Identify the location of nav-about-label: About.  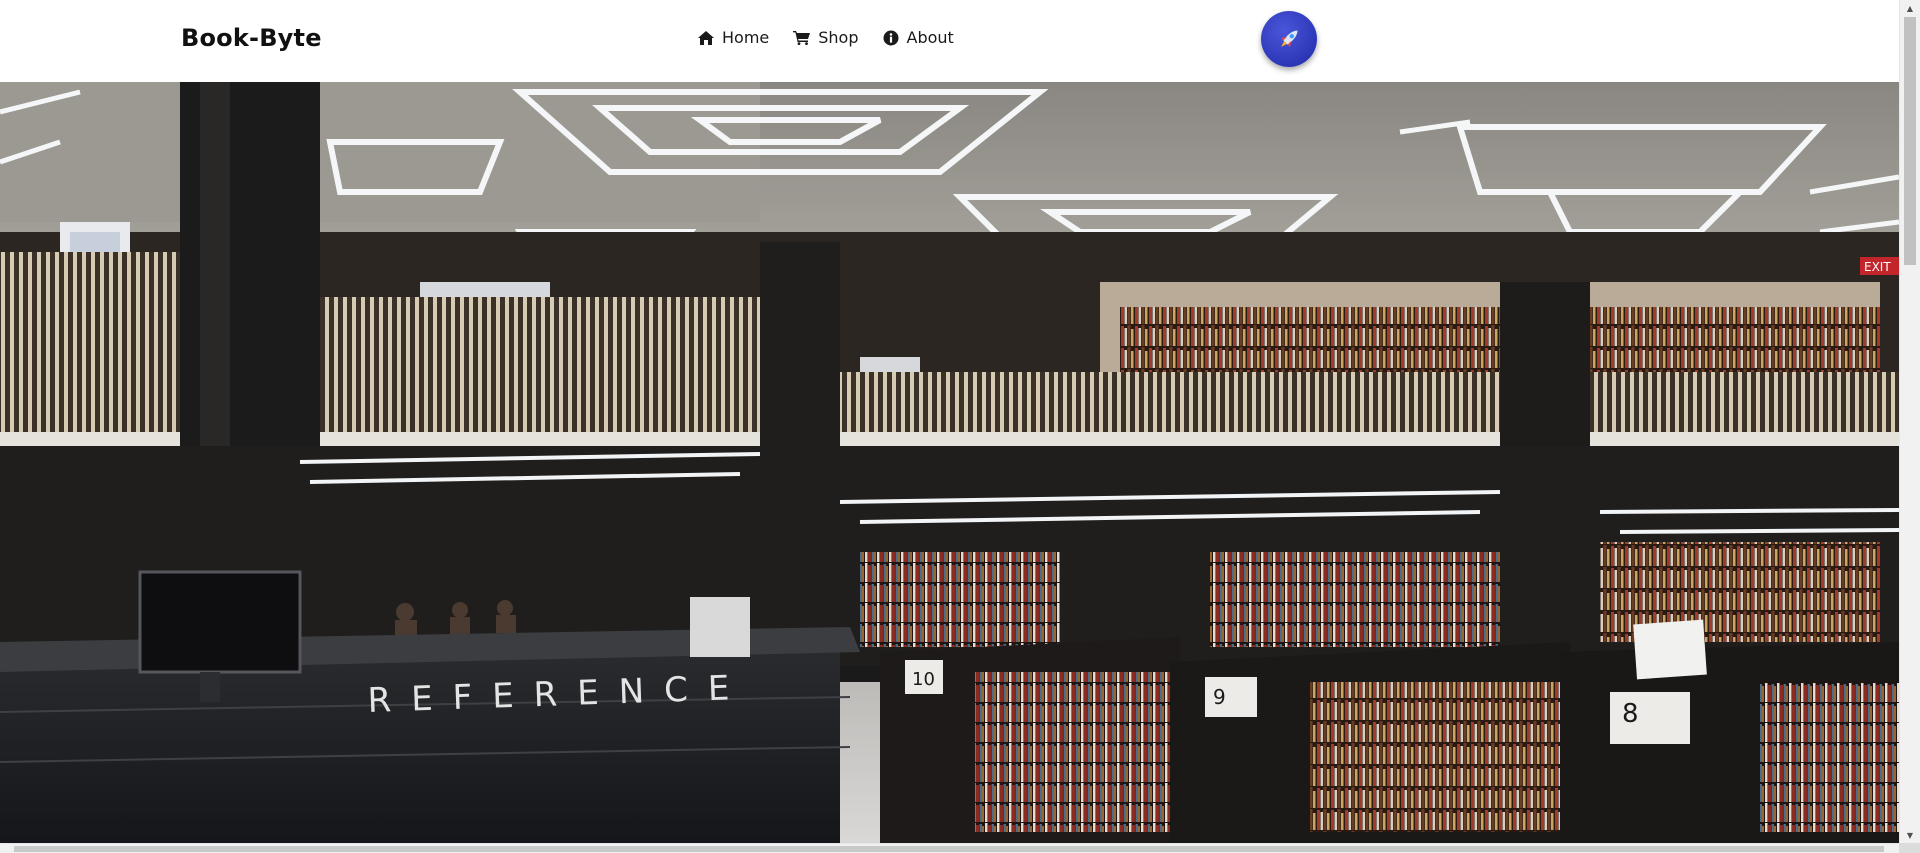
(930, 37).